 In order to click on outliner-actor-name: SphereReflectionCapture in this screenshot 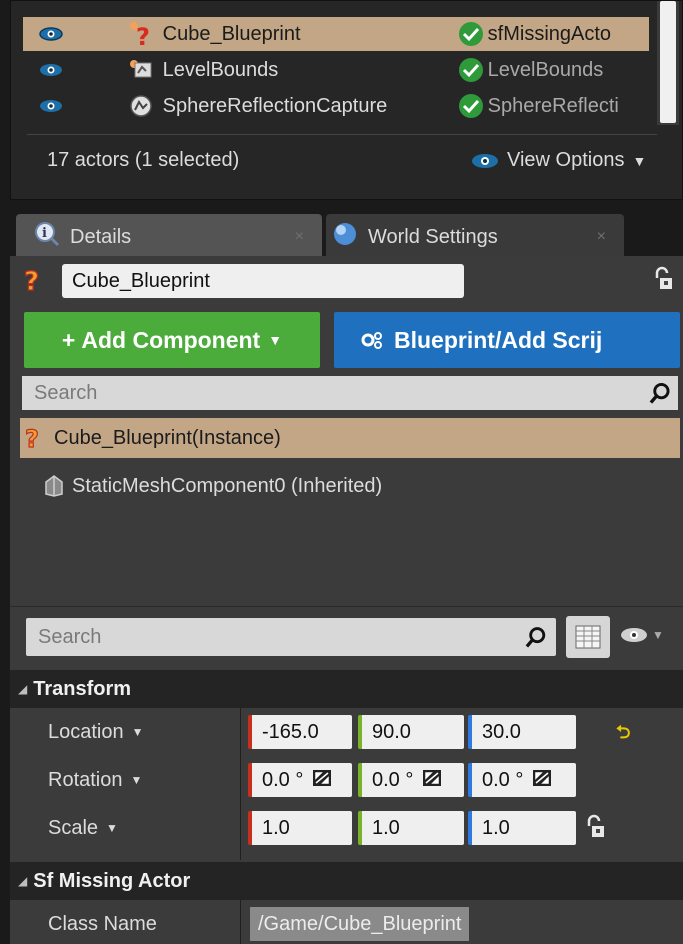, I will do `click(275, 105)`.